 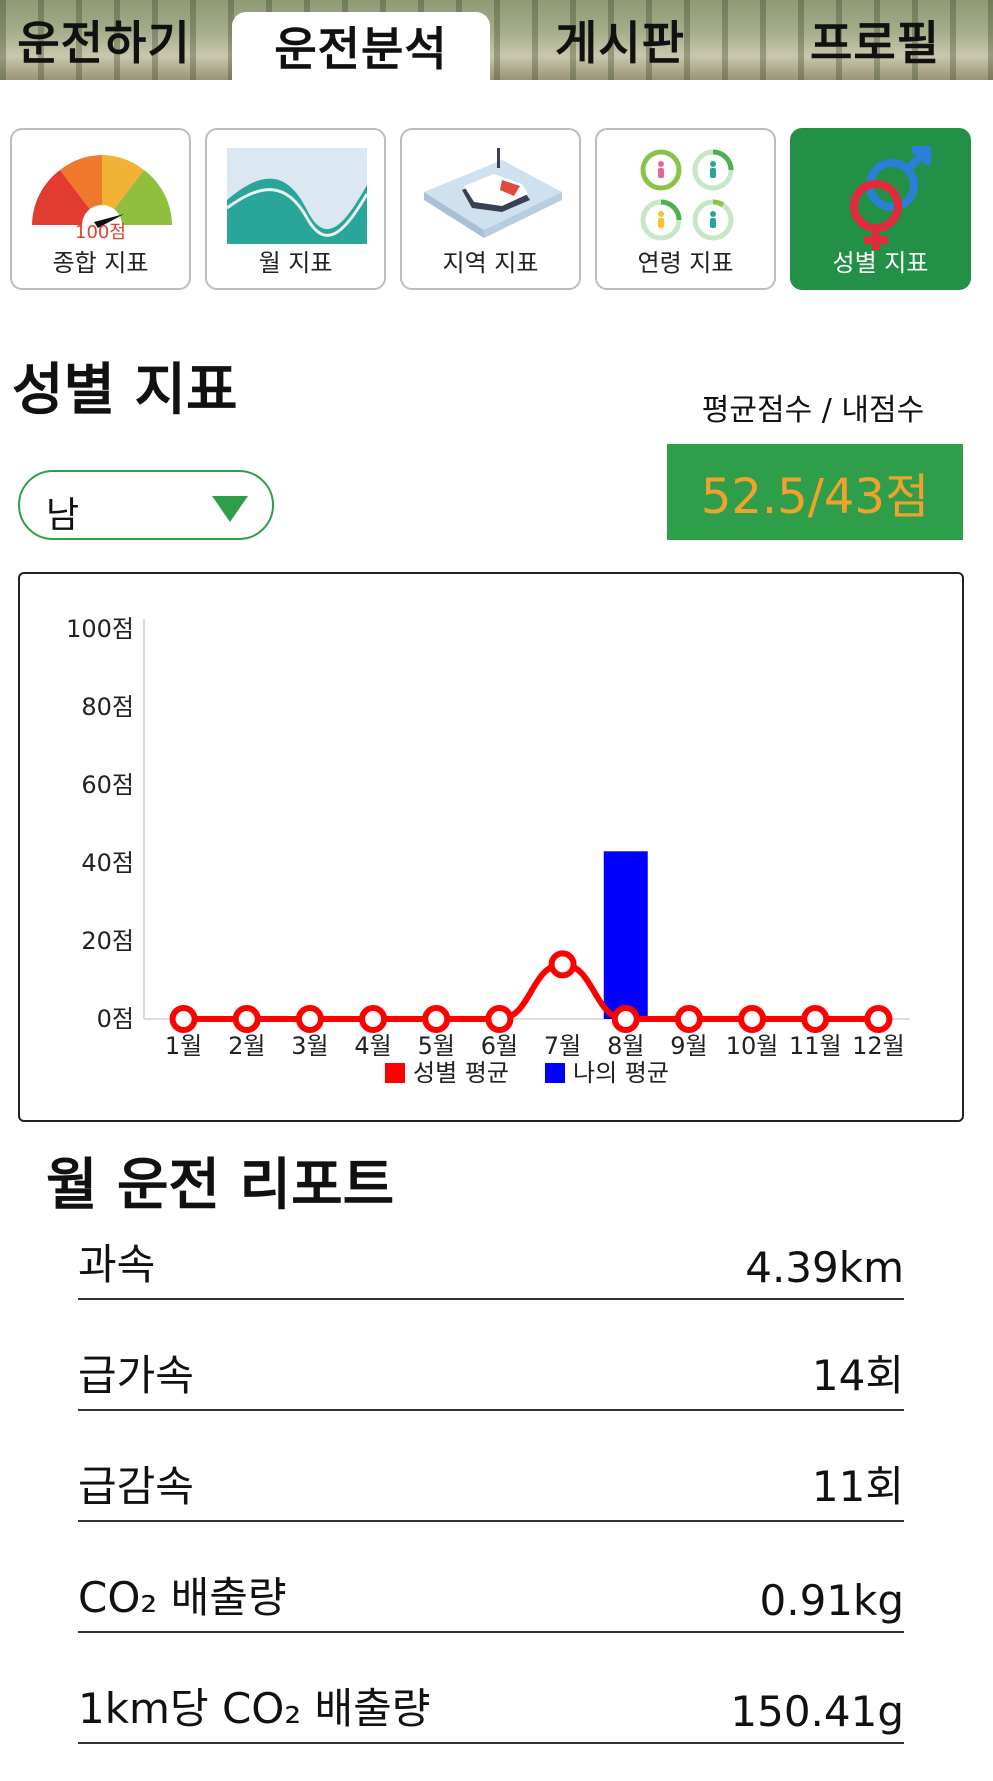 I want to click on x-tick-label: 7월, so click(x=562, y=1046).